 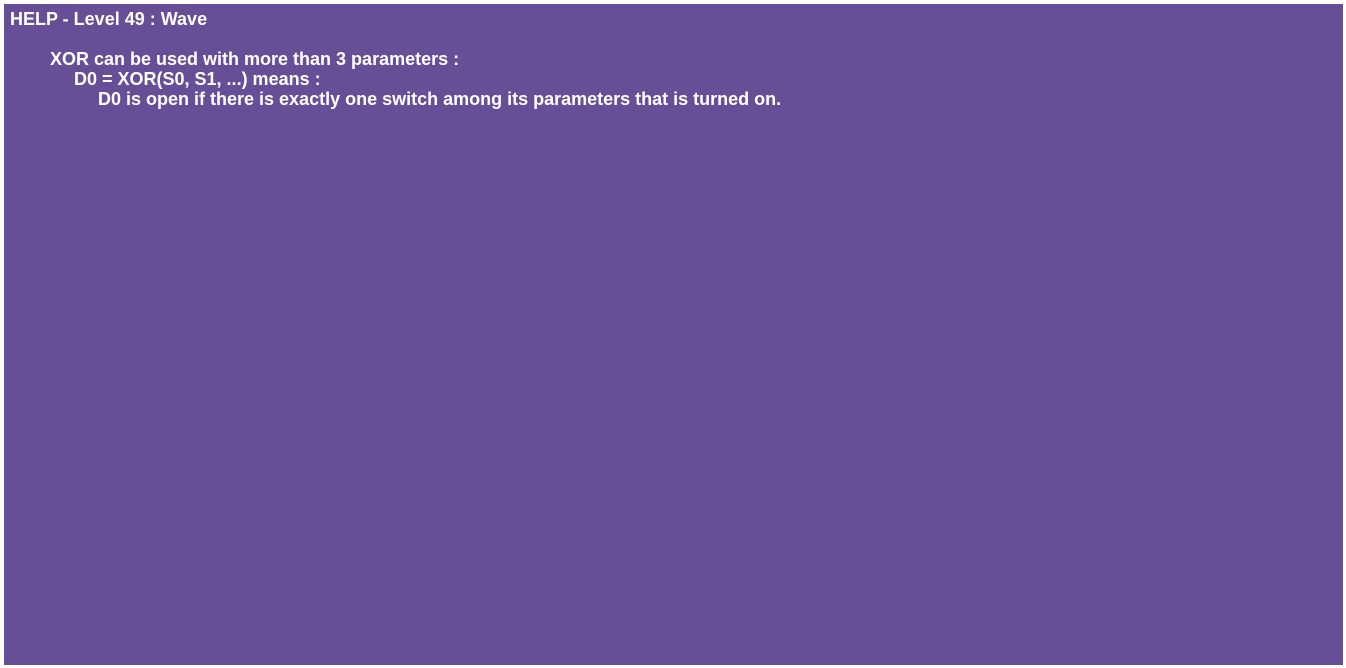 I want to click on help-title: HELP - Level 49 : Wave, so click(x=109, y=19).